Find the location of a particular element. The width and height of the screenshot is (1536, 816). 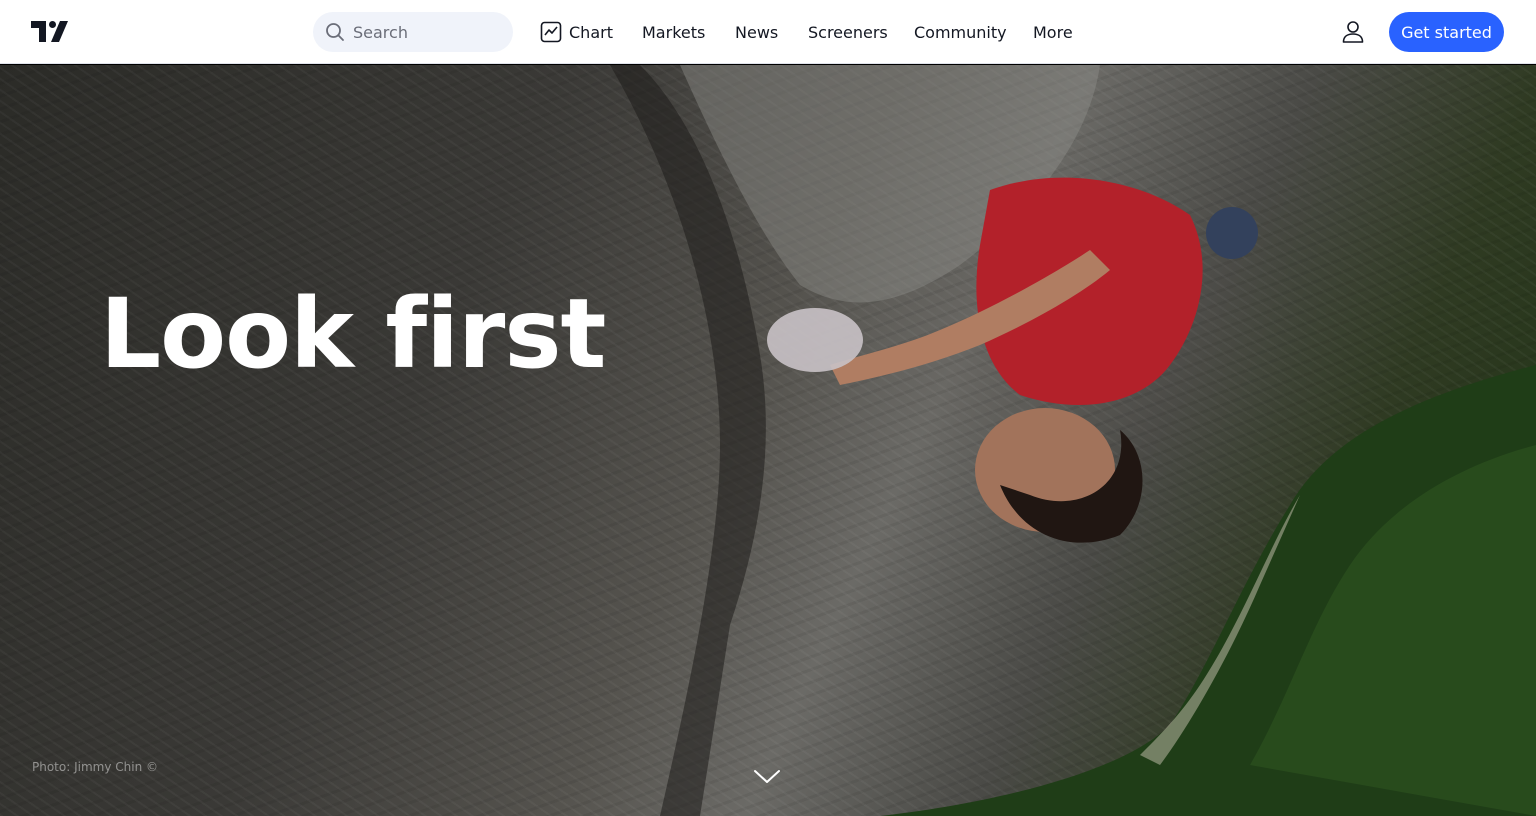

tradingview-logo is located at coordinates (49, 31).